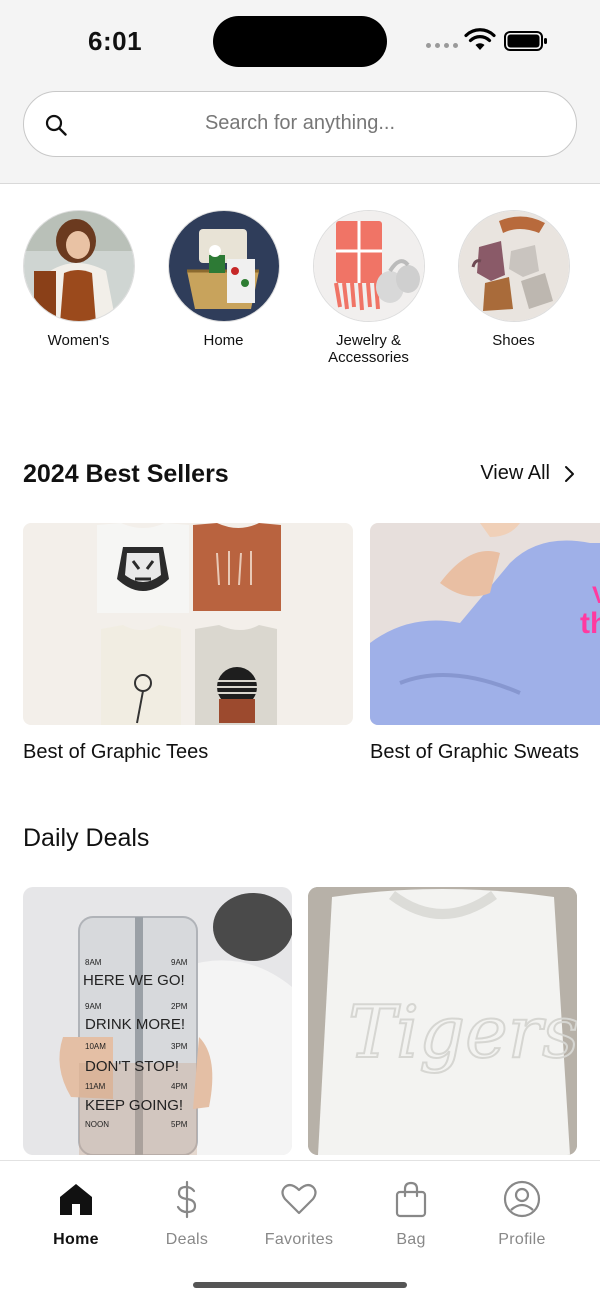  I want to click on dynamic-island, so click(300, 41).